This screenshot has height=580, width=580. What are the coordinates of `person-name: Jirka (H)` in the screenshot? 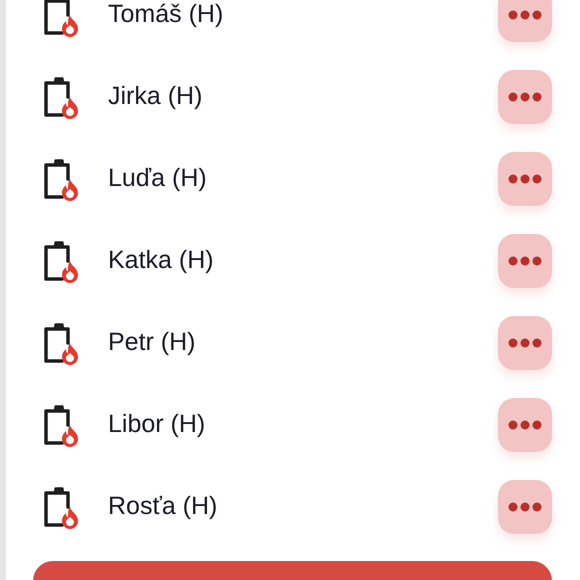 It's located at (156, 96).